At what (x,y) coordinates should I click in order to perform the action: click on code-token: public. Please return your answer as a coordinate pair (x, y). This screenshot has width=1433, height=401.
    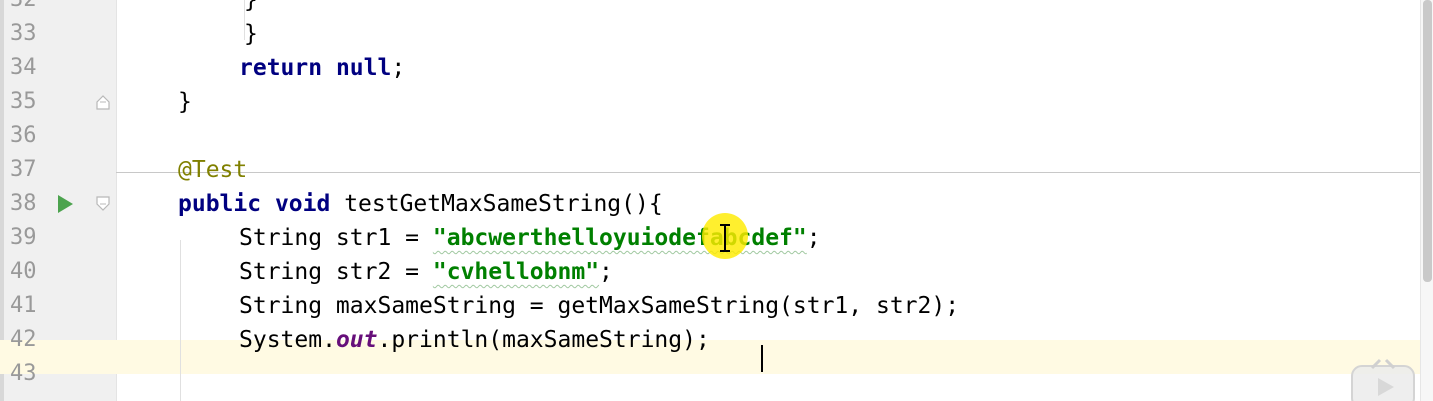
    Looking at the image, I should click on (220, 204).